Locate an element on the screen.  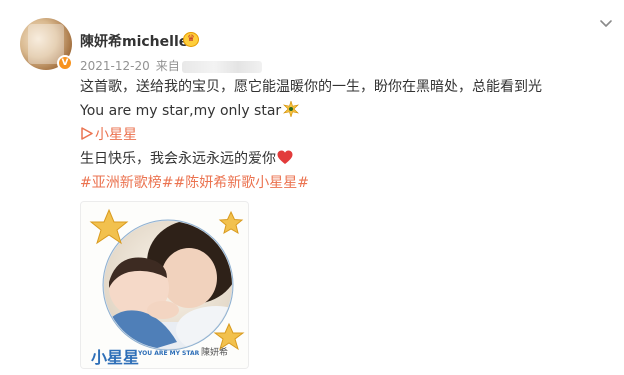
crown-icon: ♛ is located at coordinates (191, 39).